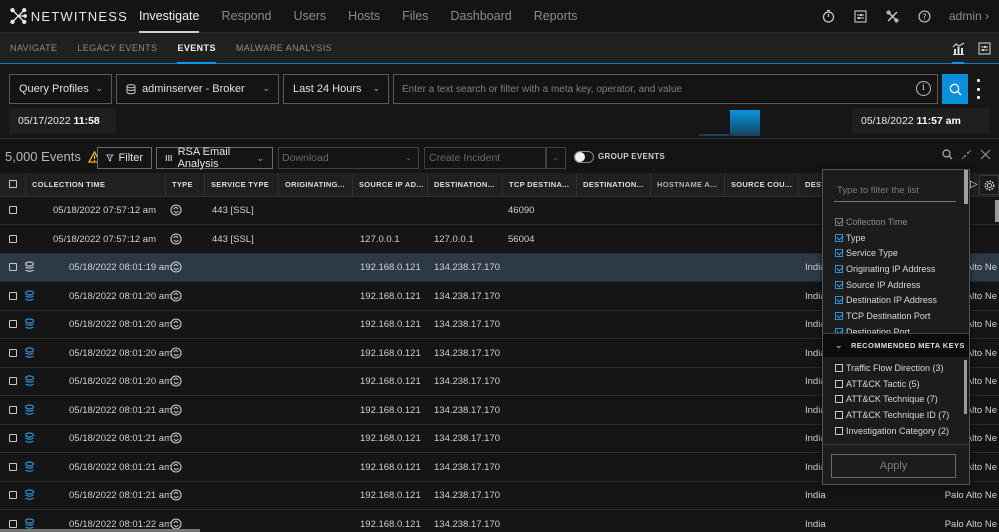 Image resolution: width=999 pixels, height=532 pixels. What do you see at coordinates (958, 49) in the screenshot?
I see `chart-icon` at bounding box center [958, 49].